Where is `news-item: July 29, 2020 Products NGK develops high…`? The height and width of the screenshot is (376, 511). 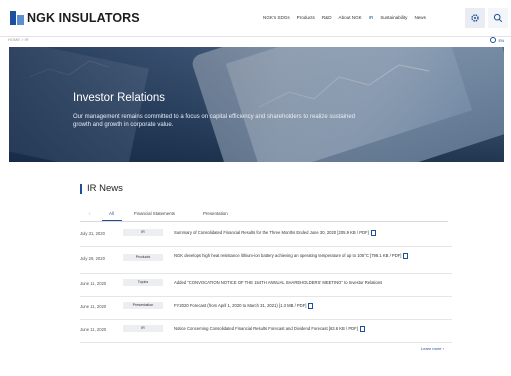 news-item: July 29, 2020 Products NGK develops high… is located at coordinates (266, 260).